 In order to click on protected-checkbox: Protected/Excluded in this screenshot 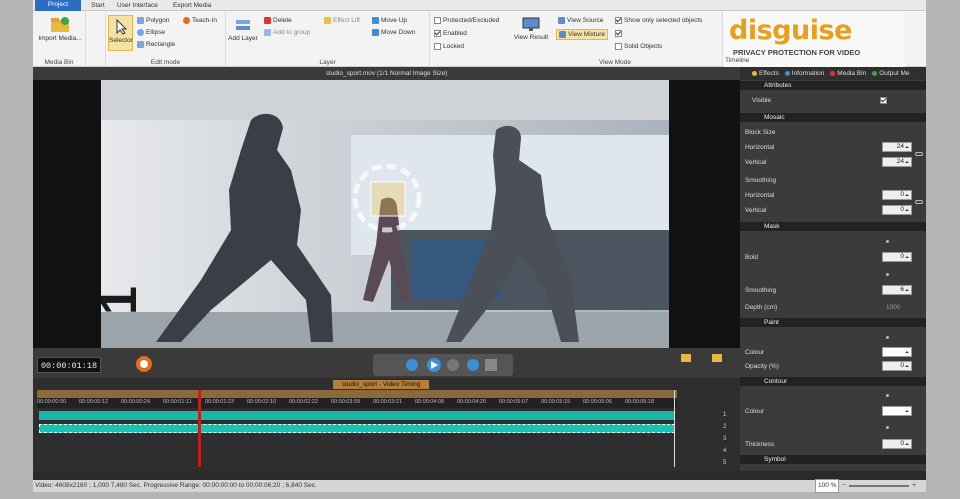, I will do `click(466, 20)`.